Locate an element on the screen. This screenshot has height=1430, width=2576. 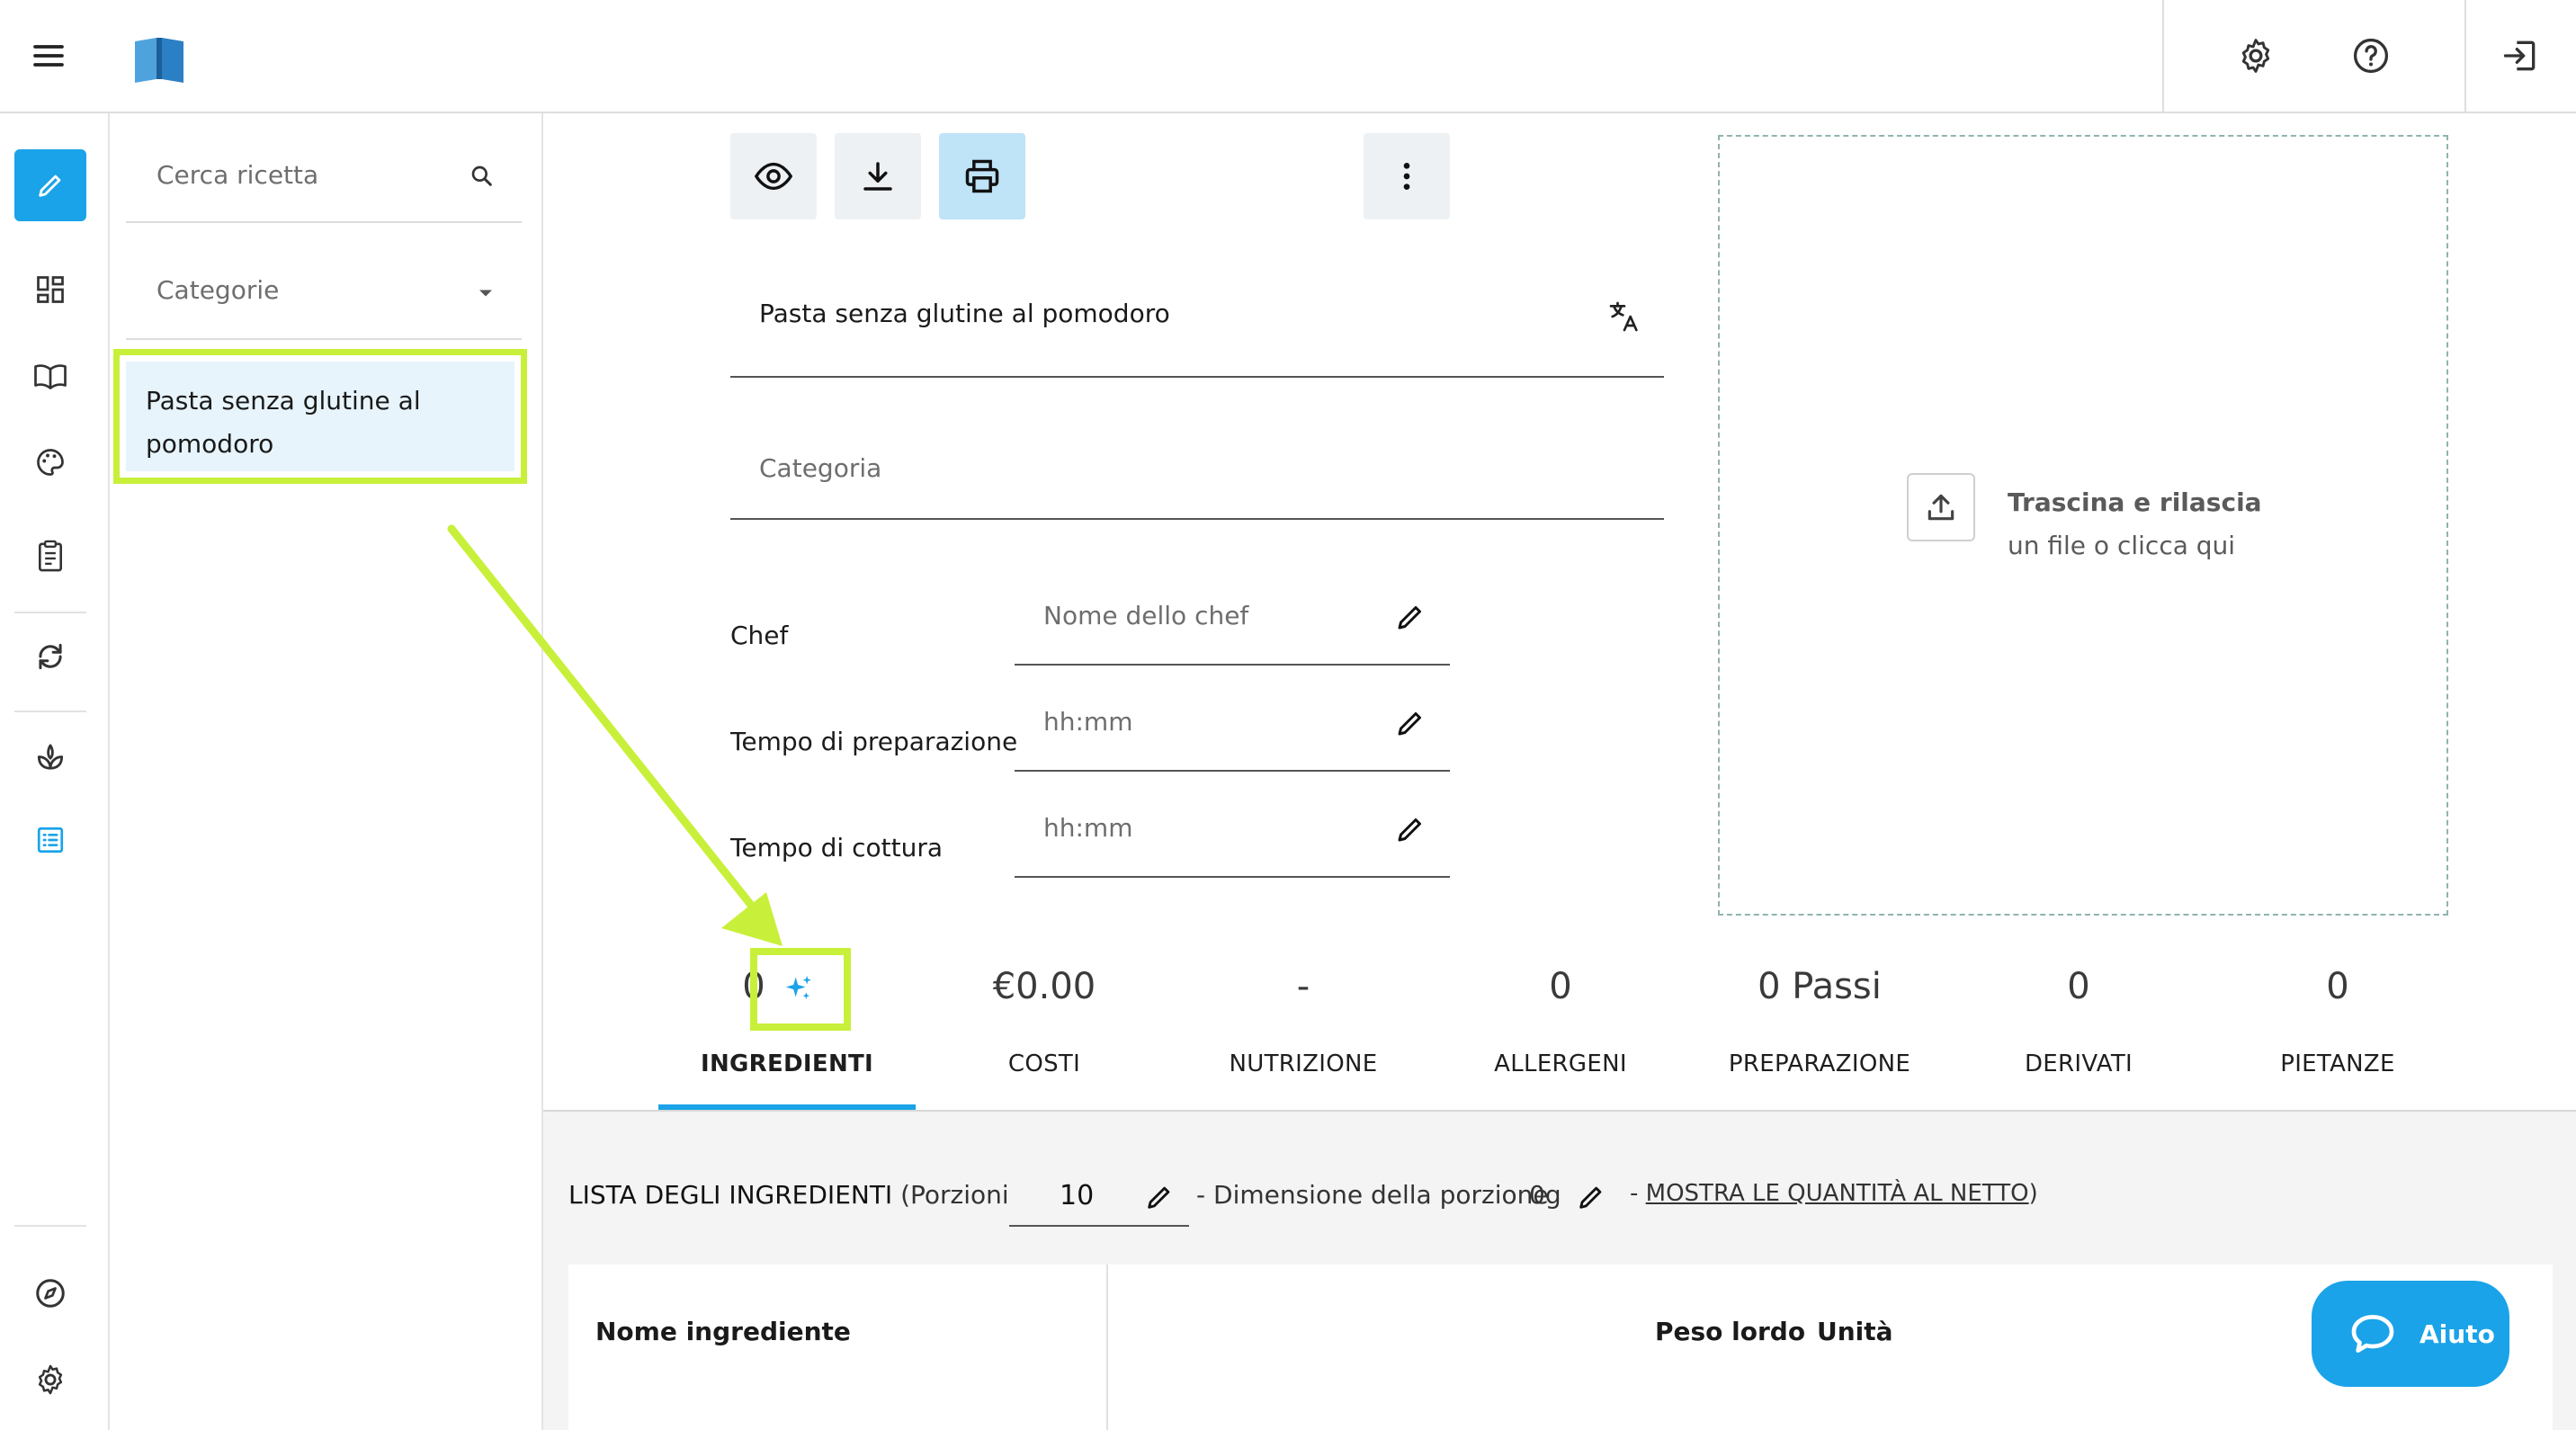
download-button is located at coordinates (878, 176).